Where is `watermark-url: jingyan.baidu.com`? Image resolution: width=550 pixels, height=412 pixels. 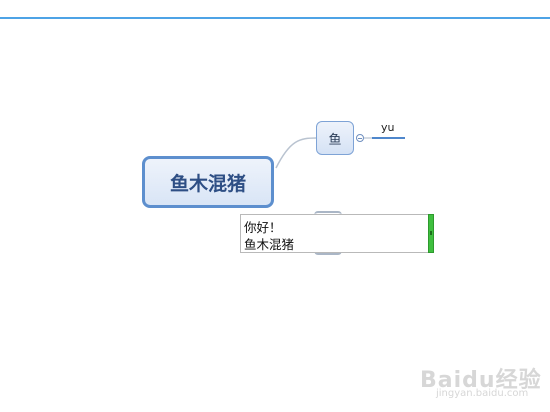 watermark-url: jingyan.baidu.com is located at coordinates (482, 393).